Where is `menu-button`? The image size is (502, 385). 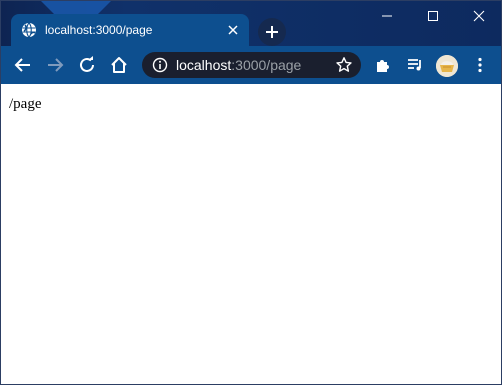 menu-button is located at coordinates (480, 65).